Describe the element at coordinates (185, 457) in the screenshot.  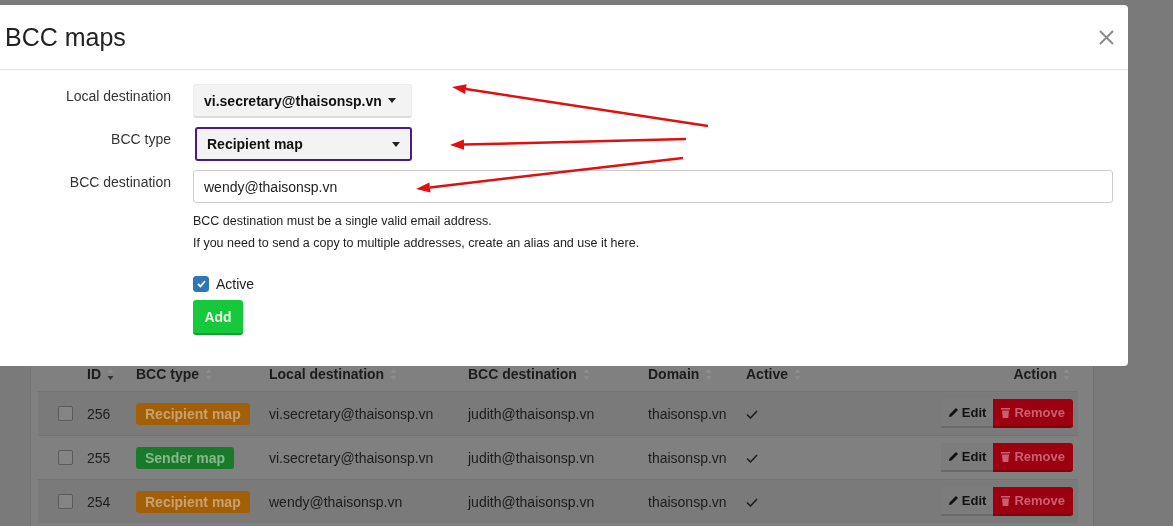
I see `bcc-type-tag: Sender map` at that location.